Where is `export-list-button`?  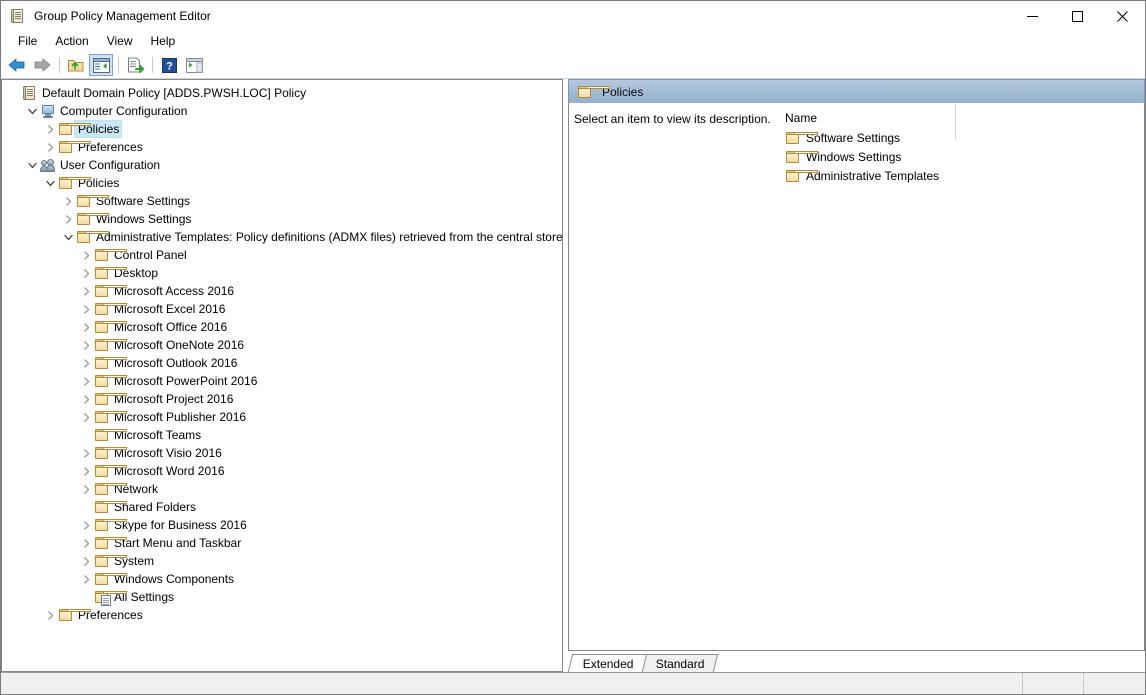 export-list-button is located at coordinates (135, 65).